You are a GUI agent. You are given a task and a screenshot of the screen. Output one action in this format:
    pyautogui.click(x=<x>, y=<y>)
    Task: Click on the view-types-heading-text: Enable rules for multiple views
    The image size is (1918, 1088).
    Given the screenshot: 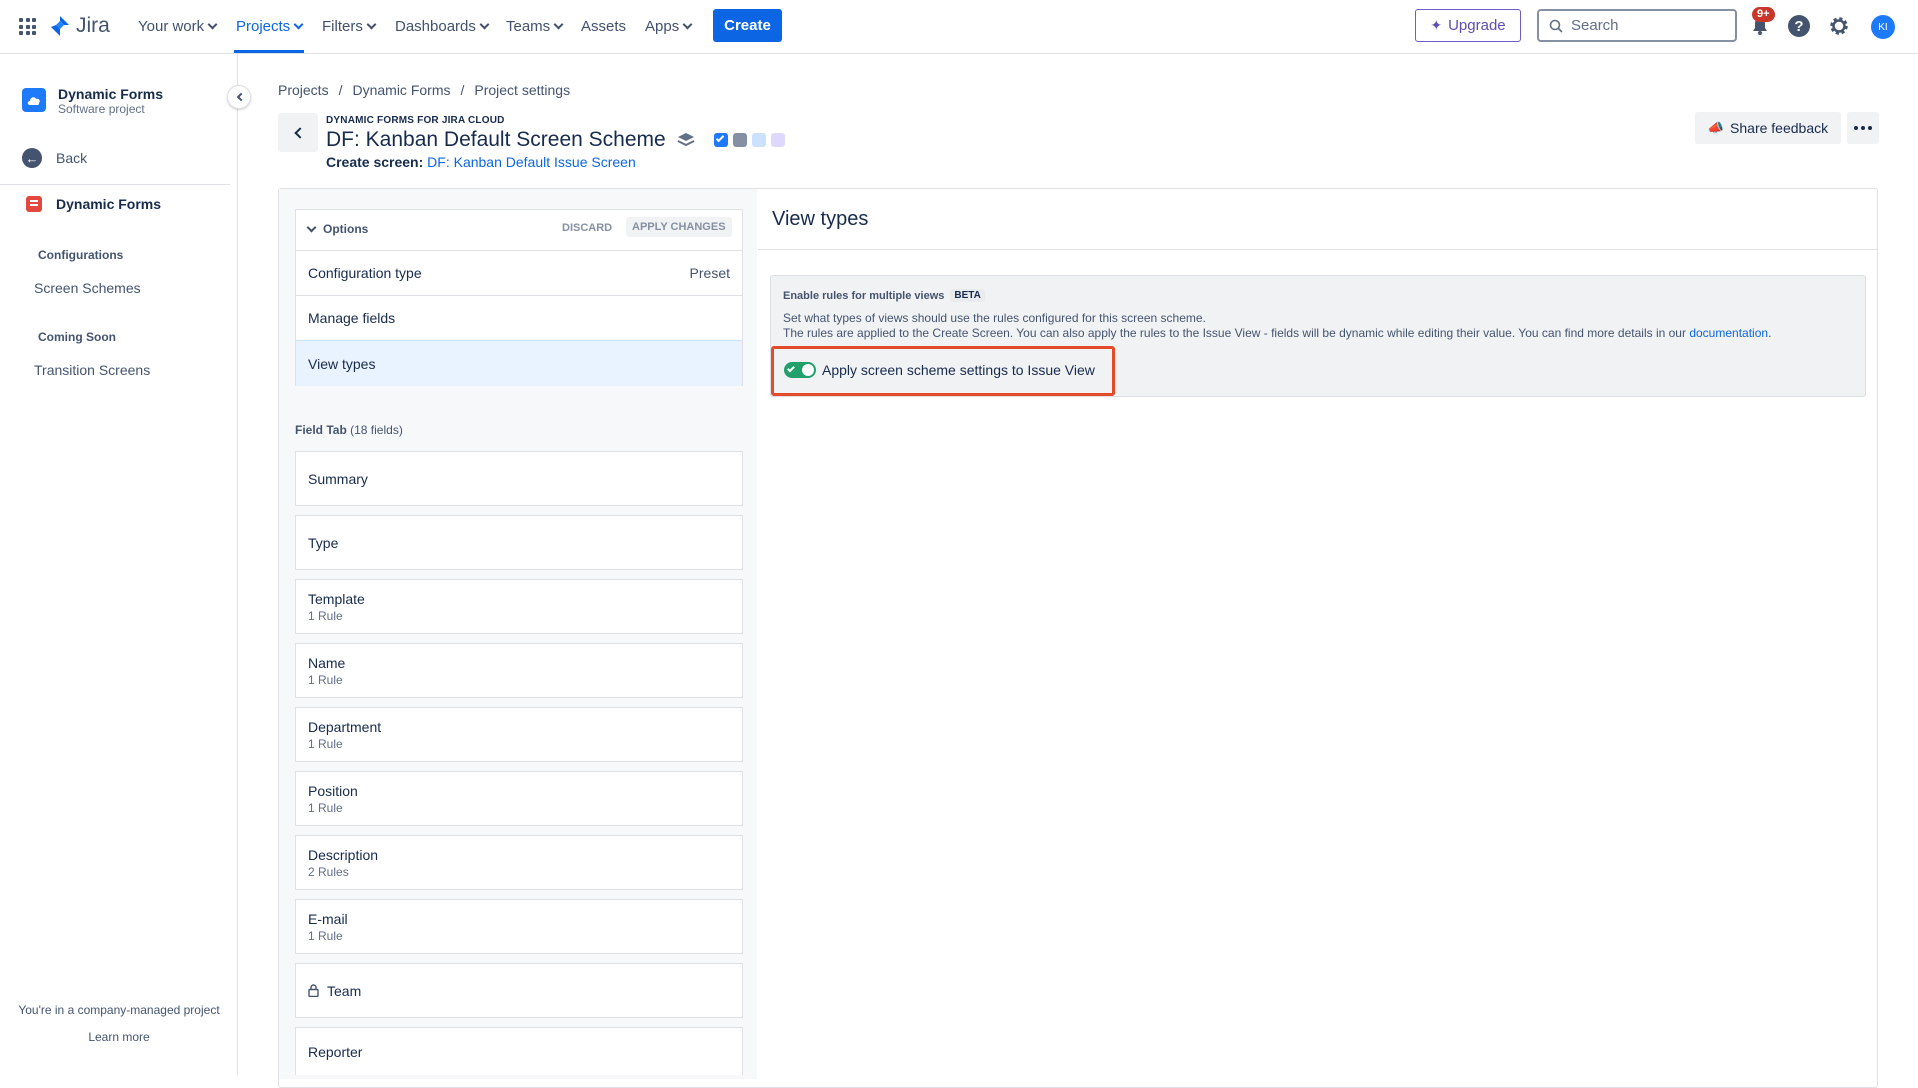 What is the action you would take?
    pyautogui.click(x=864, y=295)
    